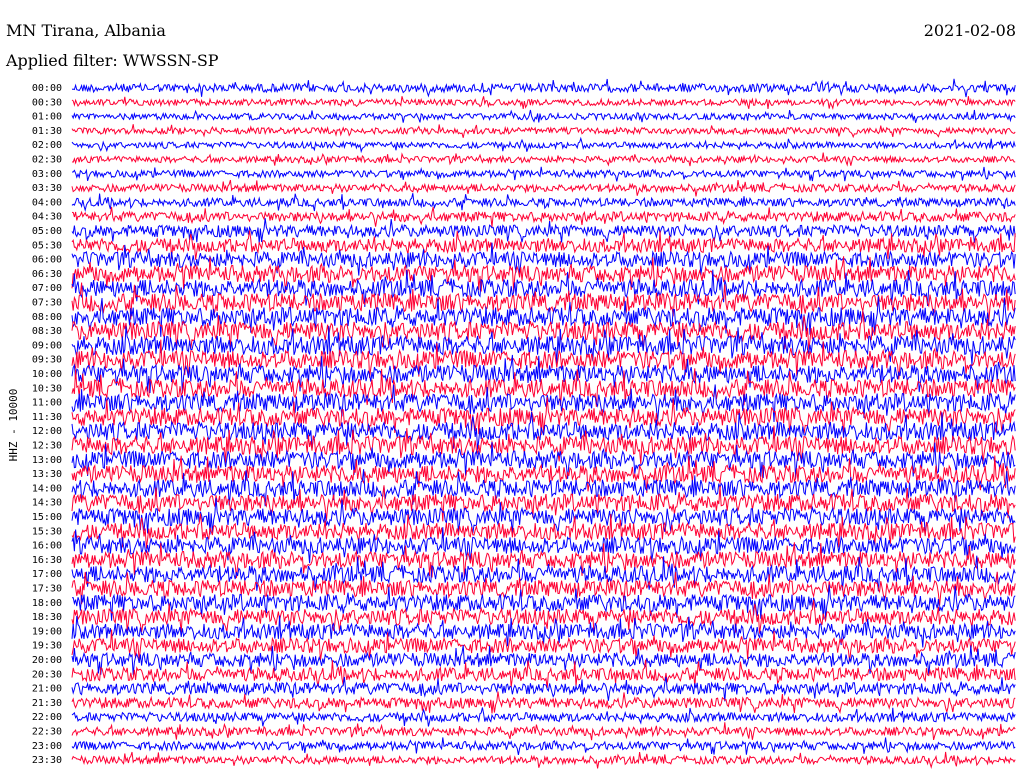  I want to click on time-tick-label: 03:30, so click(47, 188).